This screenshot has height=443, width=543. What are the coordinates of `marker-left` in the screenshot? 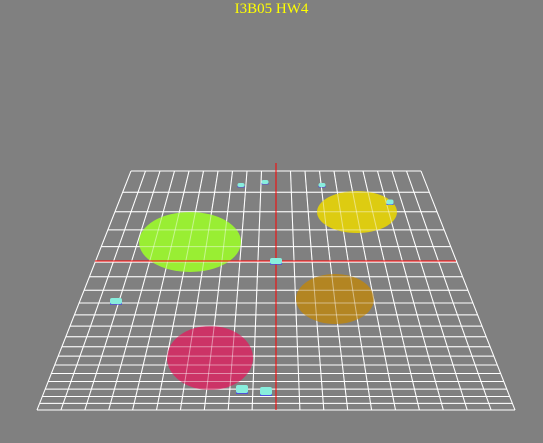 It's located at (116, 301).